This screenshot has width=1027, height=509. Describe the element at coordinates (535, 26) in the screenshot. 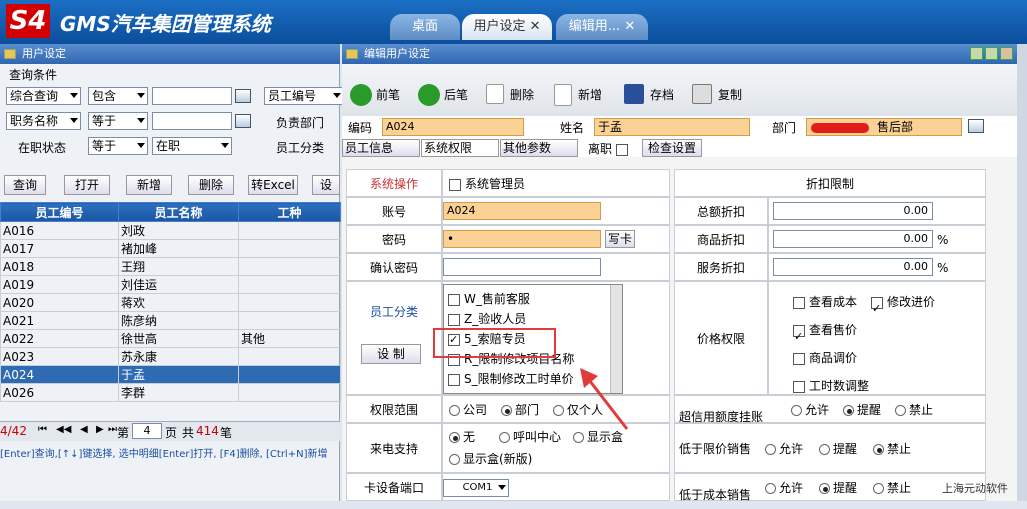

I see `close-icon: ✕` at that location.